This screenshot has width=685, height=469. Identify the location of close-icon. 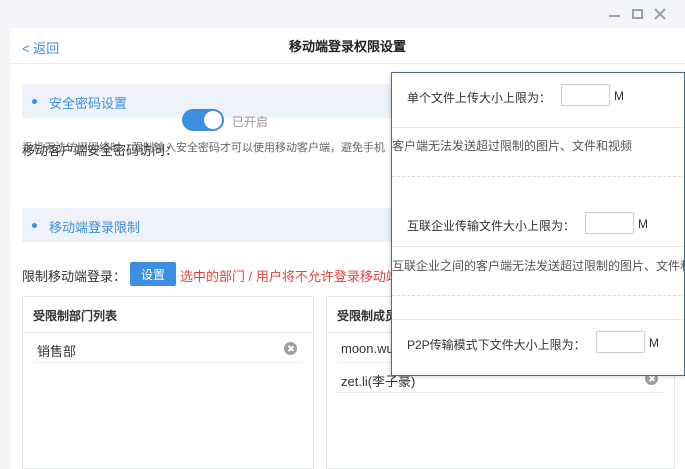
(660, 14).